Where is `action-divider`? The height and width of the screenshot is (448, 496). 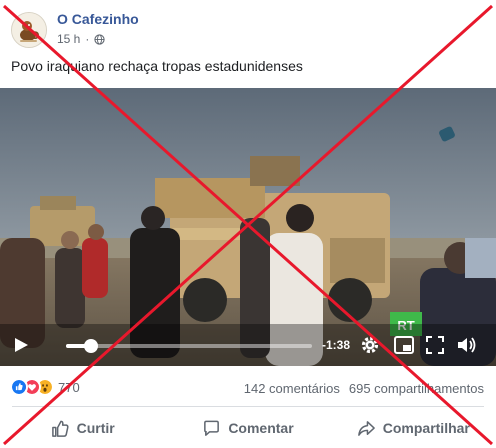 action-divider is located at coordinates (248, 406).